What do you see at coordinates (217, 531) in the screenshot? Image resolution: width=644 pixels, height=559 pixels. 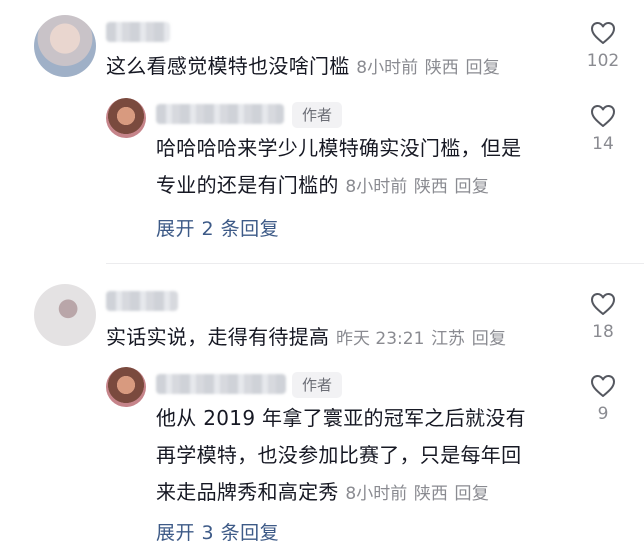 I see `expand-replies-button: 展开 3 条回复` at bounding box center [217, 531].